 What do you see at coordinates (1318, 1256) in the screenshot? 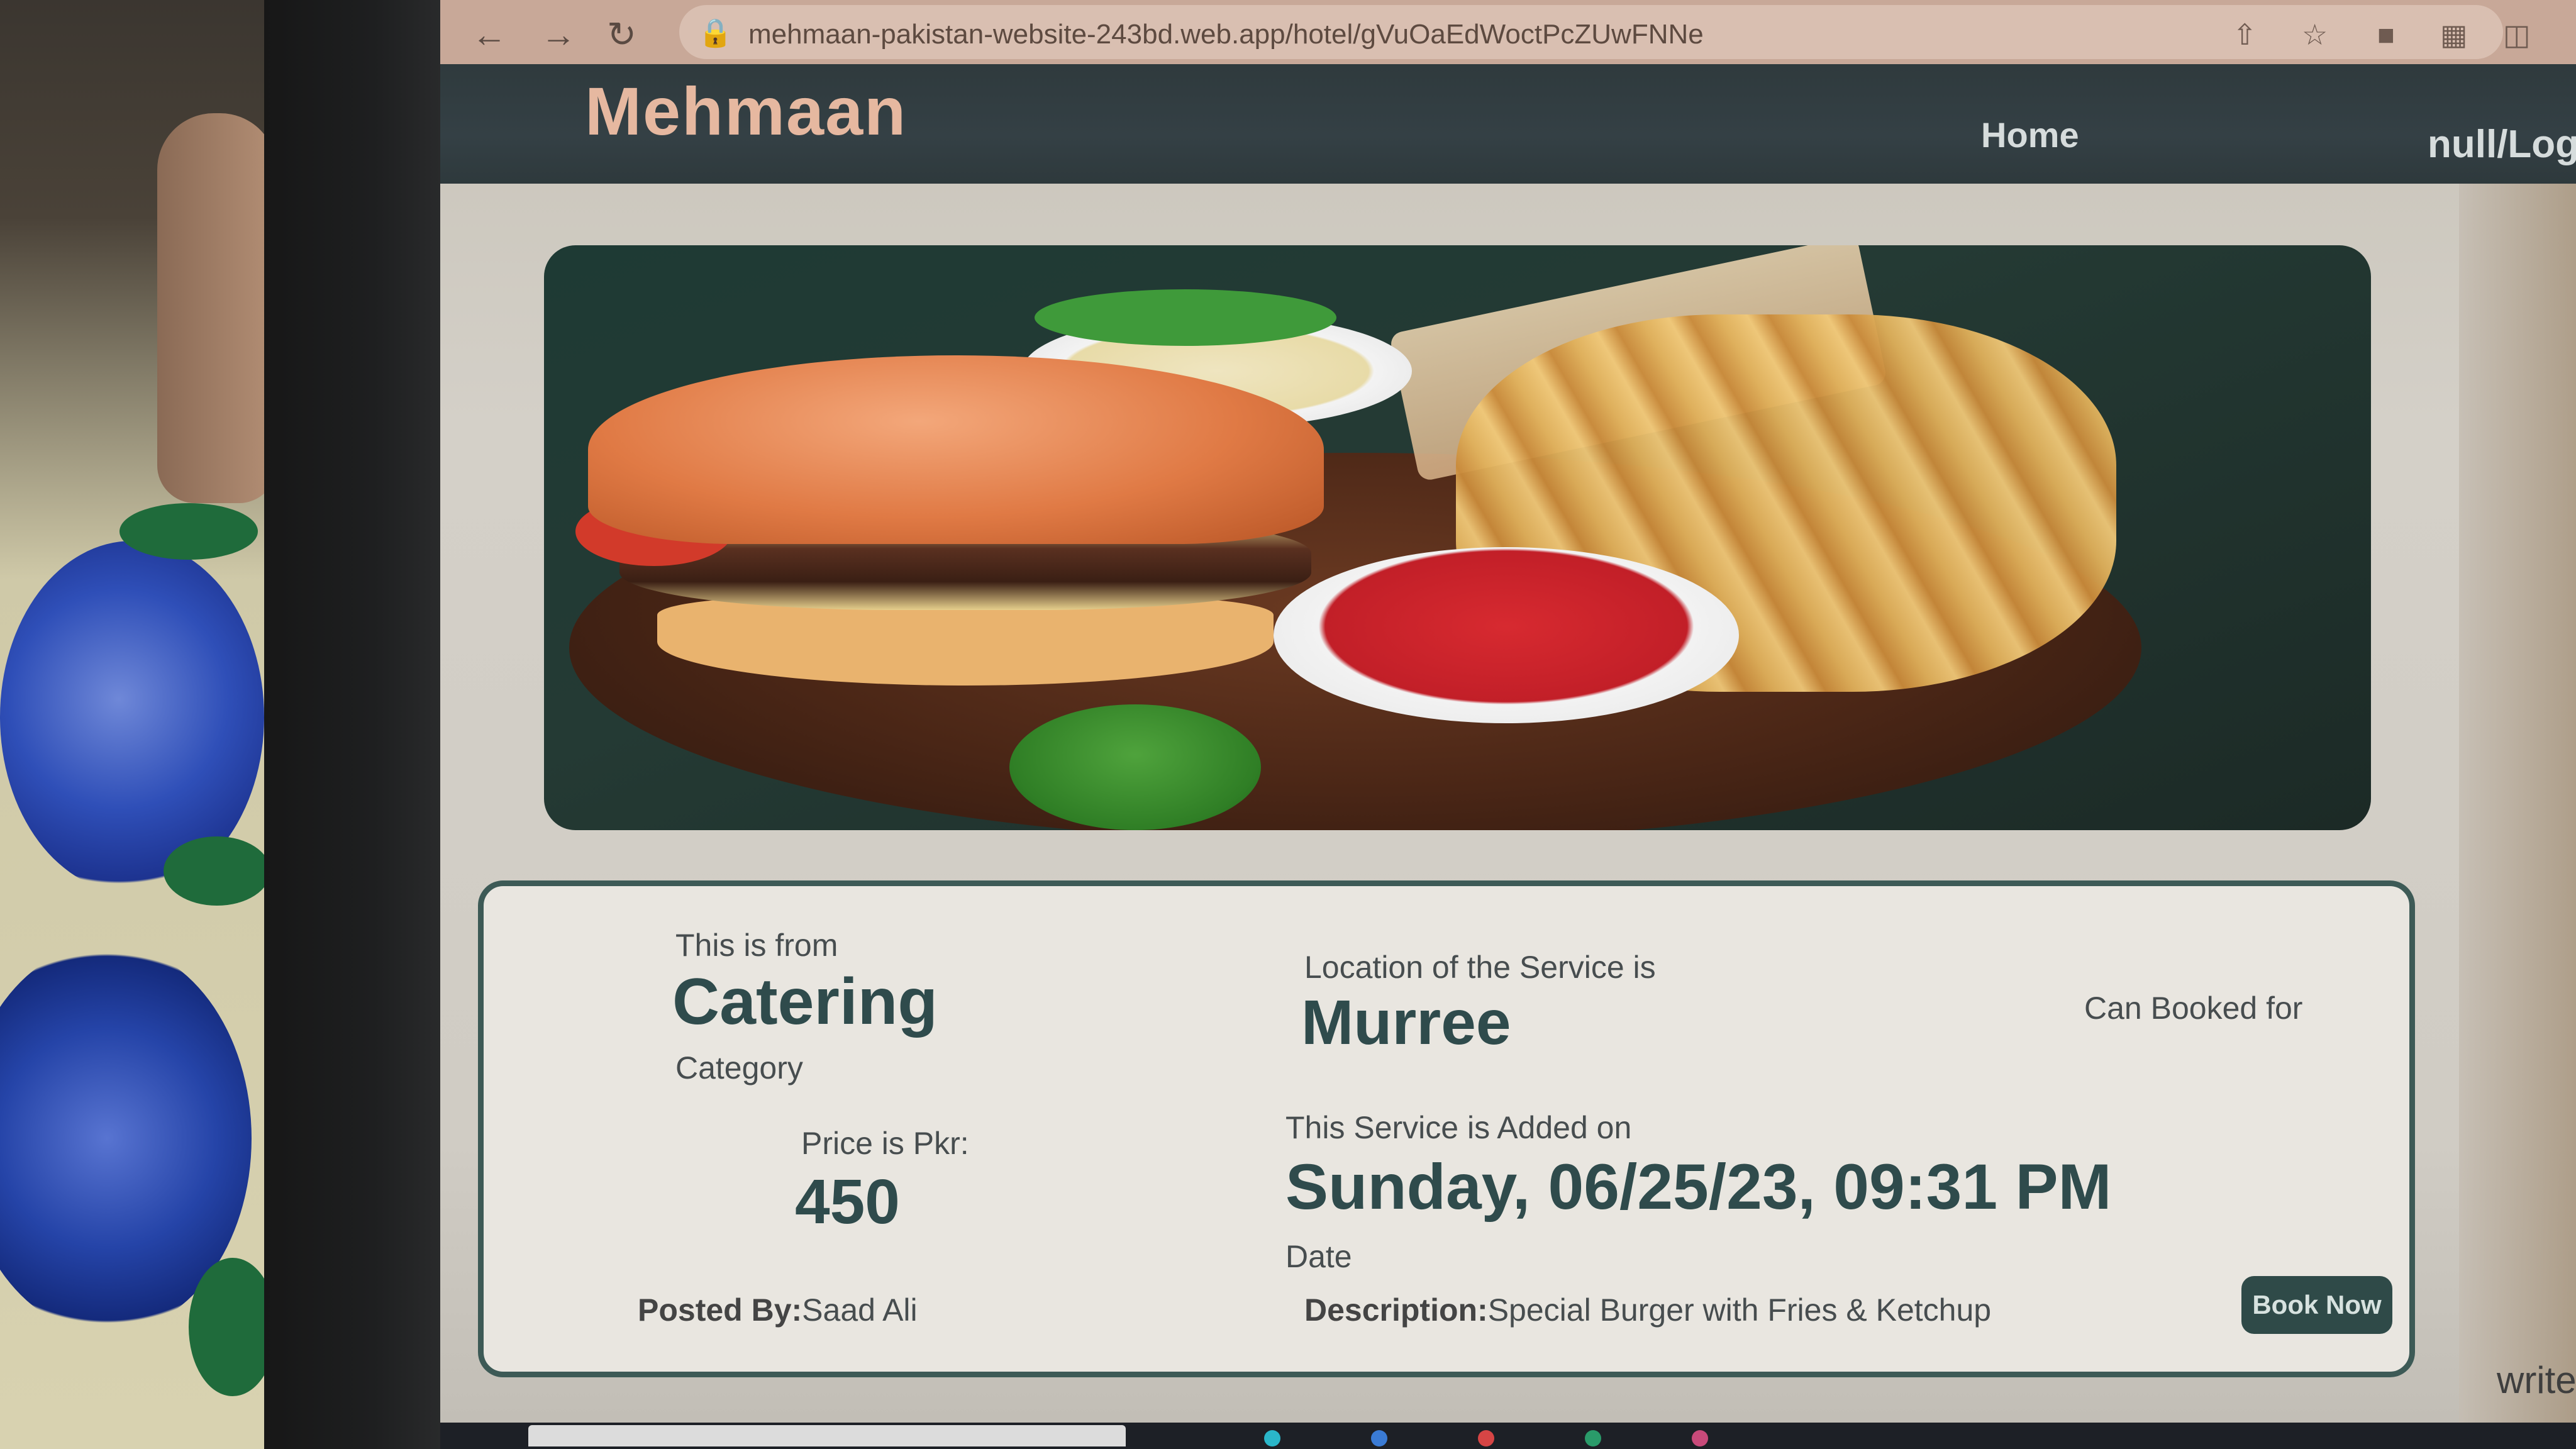
I see `date-suffix: Date` at bounding box center [1318, 1256].